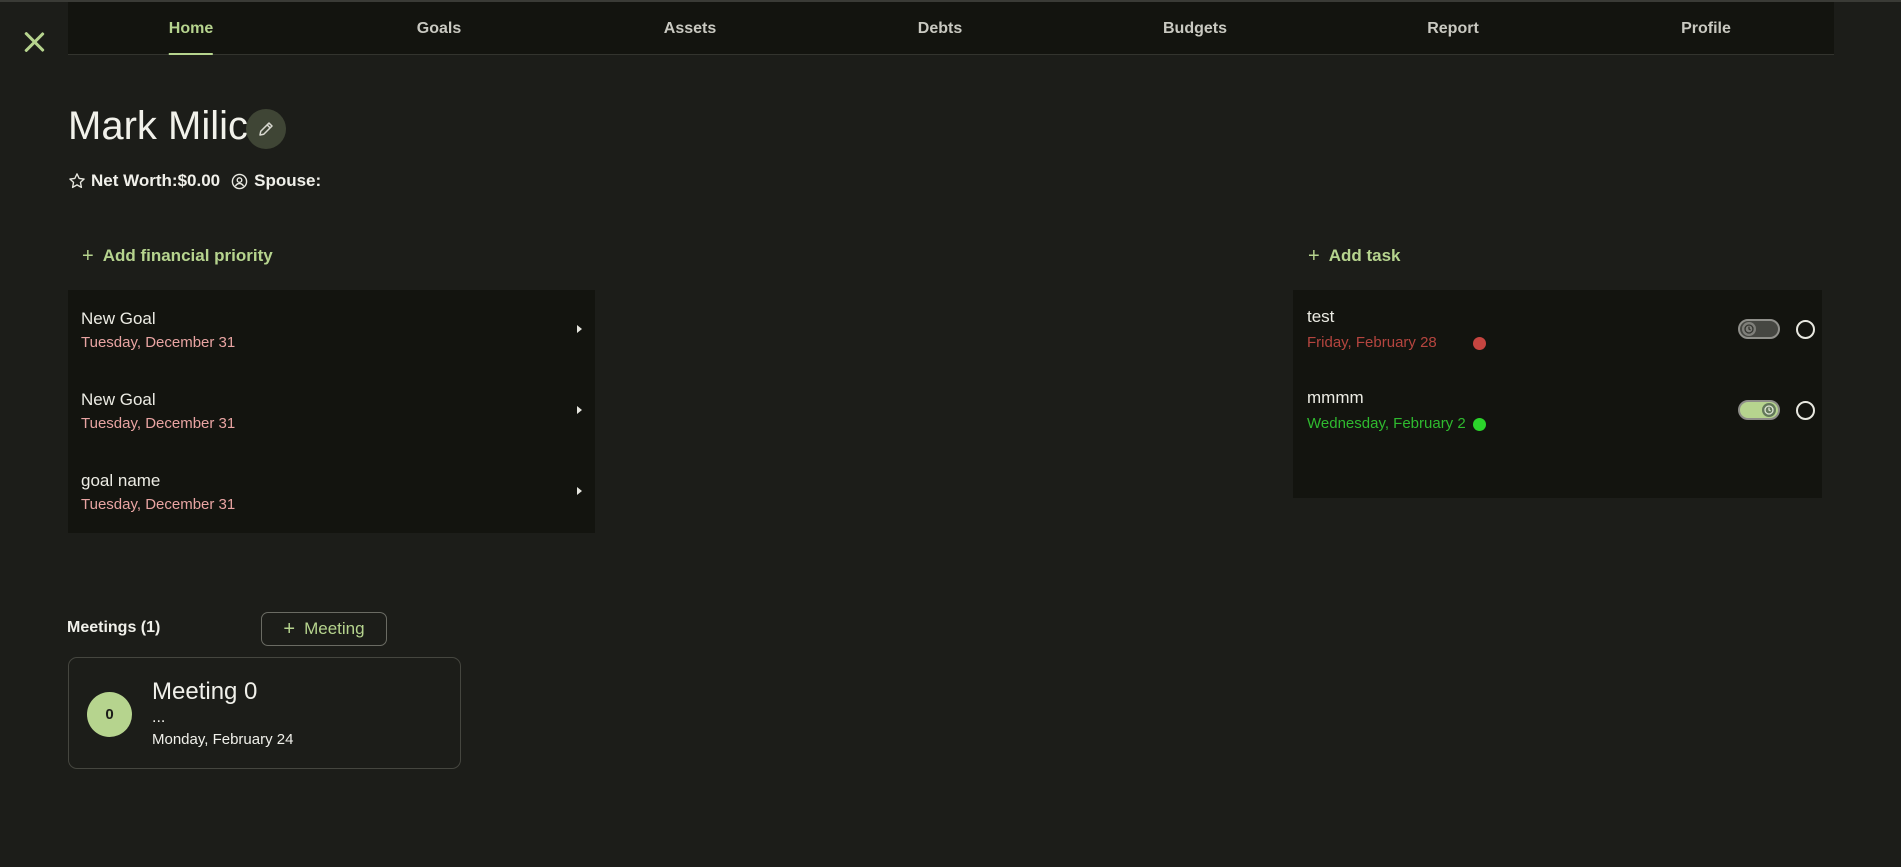 The width and height of the screenshot is (1901, 867). What do you see at coordinates (288, 180) in the screenshot?
I see `spouse-label: Spouse:` at bounding box center [288, 180].